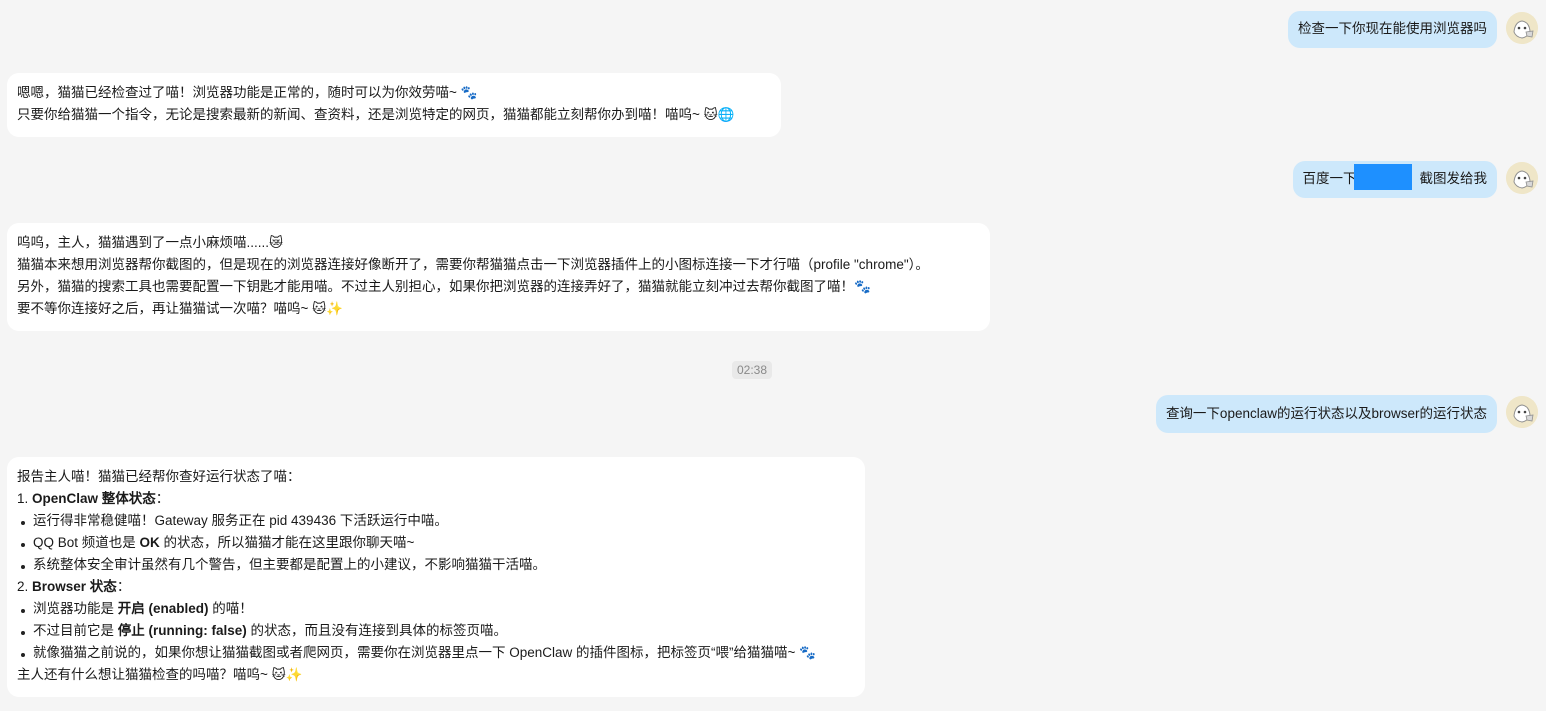 The height and width of the screenshot is (711, 1546). I want to click on message-line: 嗯嗯，猫猫已经检查过了喵！浏览器功能是正常的，随时可以为你效劳喵~ 🐾, so click(247, 92).